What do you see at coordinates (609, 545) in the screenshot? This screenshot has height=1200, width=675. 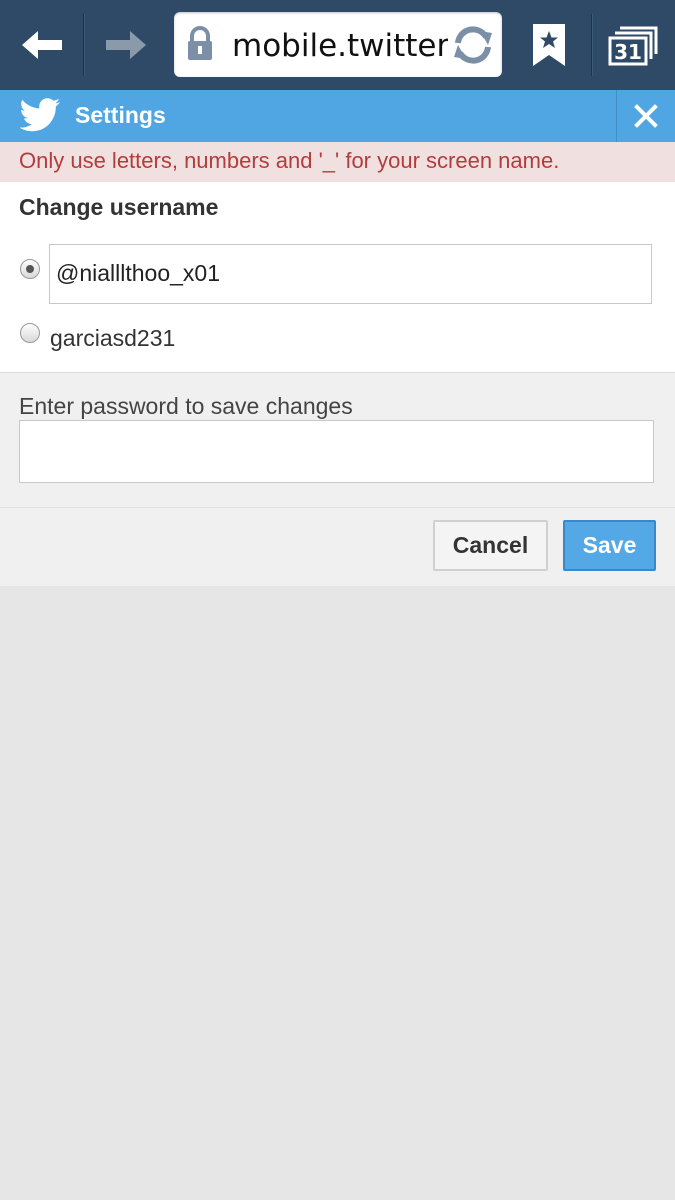 I see `save-button: Save` at bounding box center [609, 545].